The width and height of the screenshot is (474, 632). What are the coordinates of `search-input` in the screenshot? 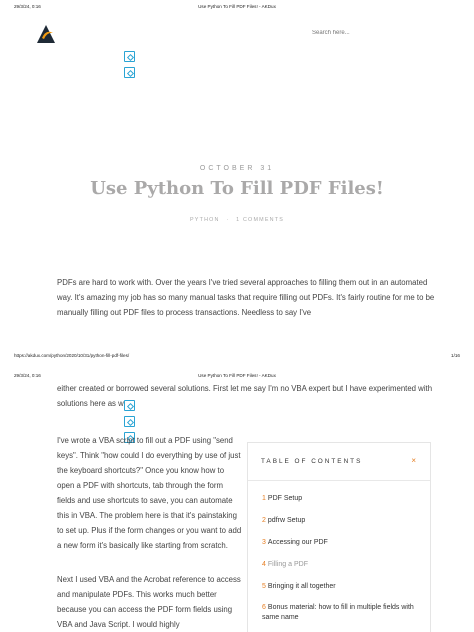 It's located at (372, 33).